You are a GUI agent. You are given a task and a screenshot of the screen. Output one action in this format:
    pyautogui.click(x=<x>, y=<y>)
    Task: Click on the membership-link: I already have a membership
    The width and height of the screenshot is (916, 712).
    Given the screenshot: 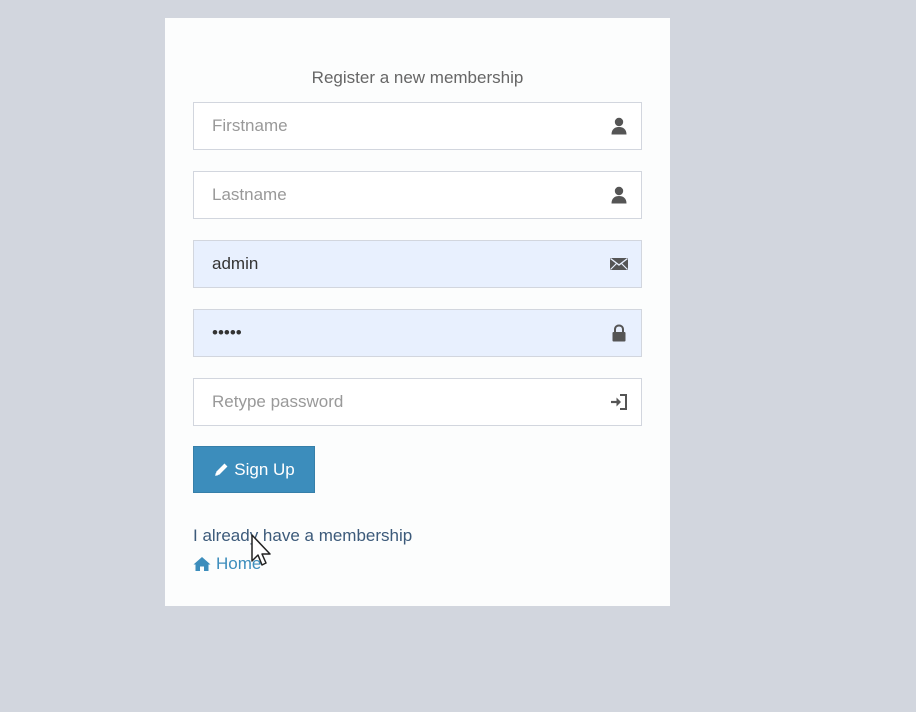 What is the action you would take?
    pyautogui.click(x=302, y=536)
    